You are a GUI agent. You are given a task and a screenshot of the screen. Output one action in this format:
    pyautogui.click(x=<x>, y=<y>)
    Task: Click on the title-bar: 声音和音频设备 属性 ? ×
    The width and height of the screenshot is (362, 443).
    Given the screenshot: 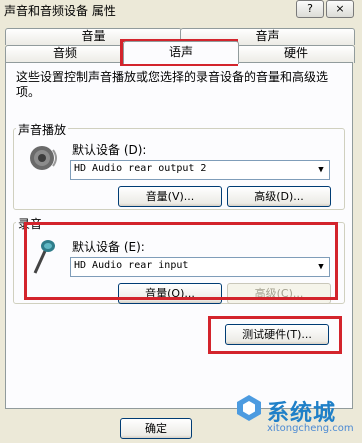 What is the action you would take?
    pyautogui.click(x=181, y=9)
    